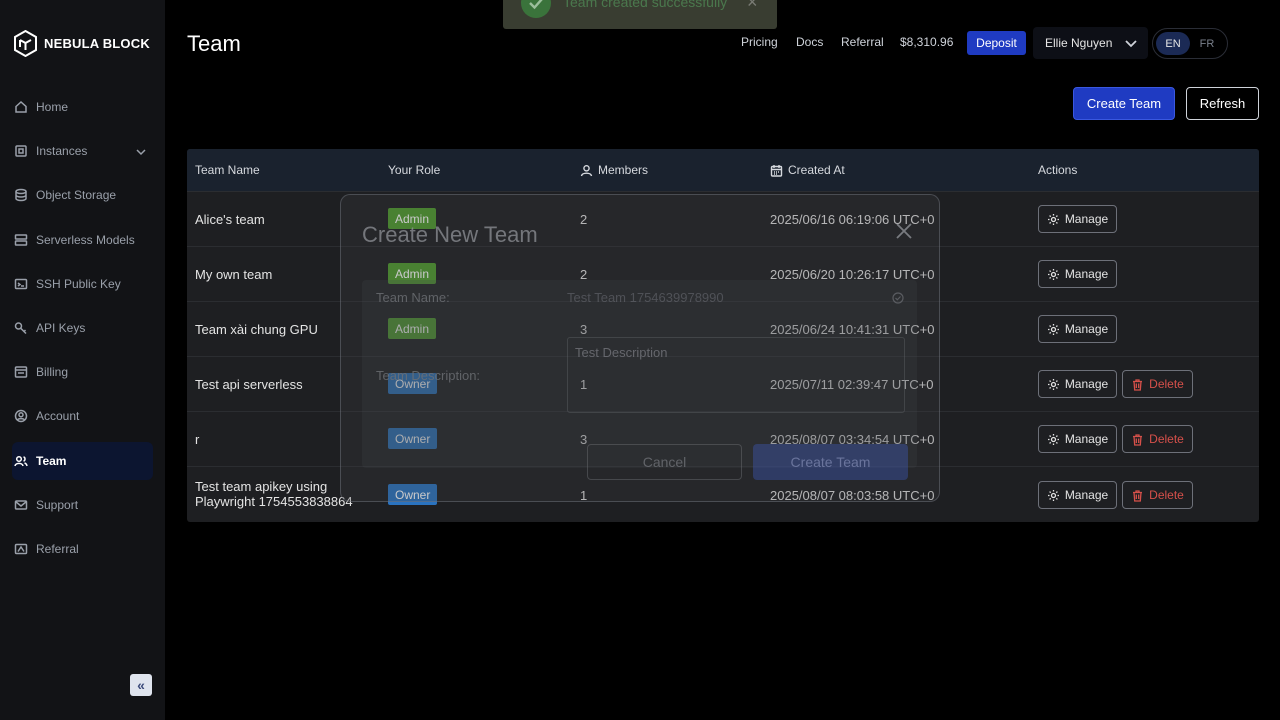 This screenshot has height=720, width=1280. What do you see at coordinates (21, 284) in the screenshot?
I see `ssh-key-icon` at bounding box center [21, 284].